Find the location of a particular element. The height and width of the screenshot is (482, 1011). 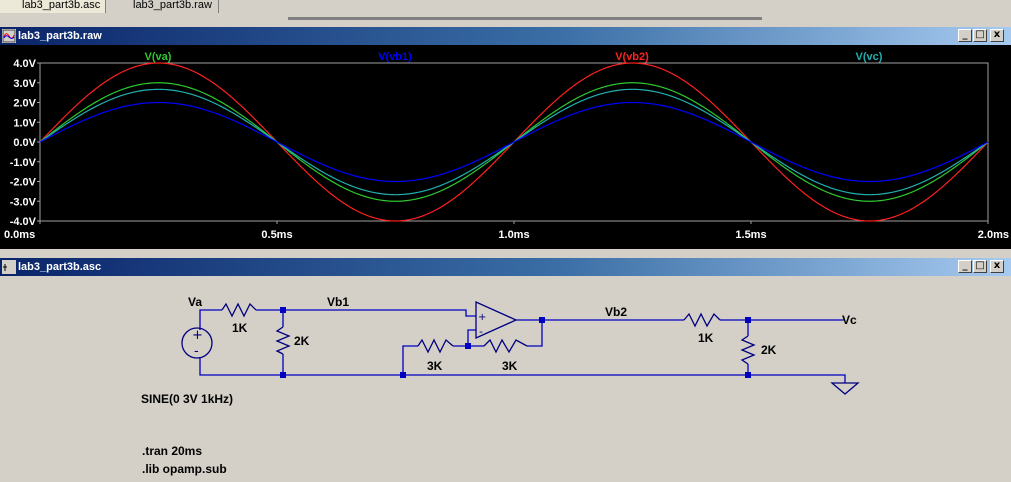

waveform-window-icon is located at coordinates (9, 36).